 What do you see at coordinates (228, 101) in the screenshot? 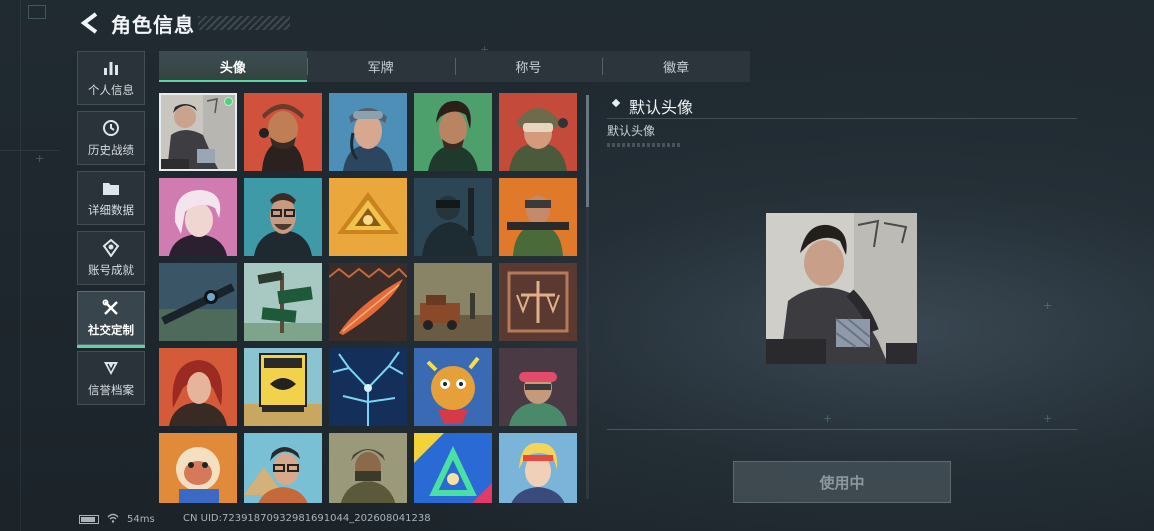
I see `selected-indicator-icon` at bounding box center [228, 101].